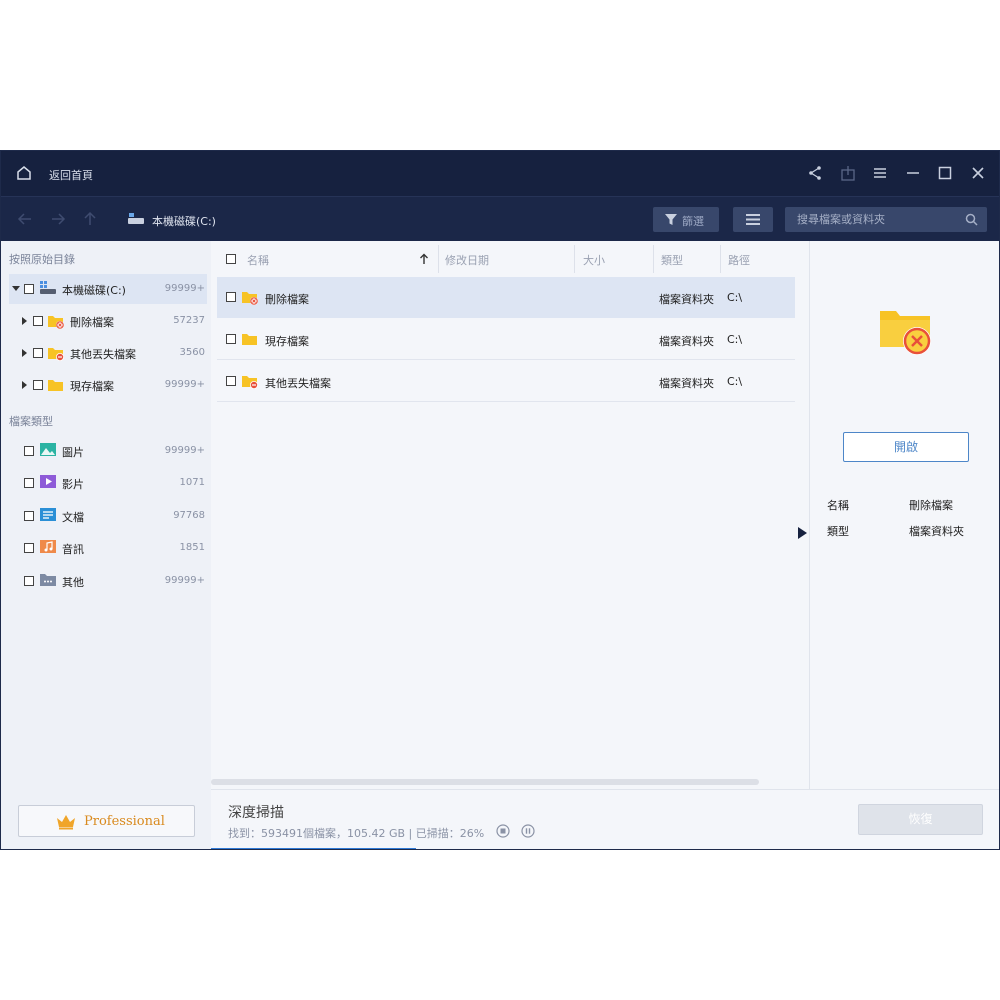 Image resolution: width=1000 pixels, height=1000 pixels. What do you see at coordinates (56, 322) in the screenshot?
I see `deleted-folder-icon` at bounding box center [56, 322].